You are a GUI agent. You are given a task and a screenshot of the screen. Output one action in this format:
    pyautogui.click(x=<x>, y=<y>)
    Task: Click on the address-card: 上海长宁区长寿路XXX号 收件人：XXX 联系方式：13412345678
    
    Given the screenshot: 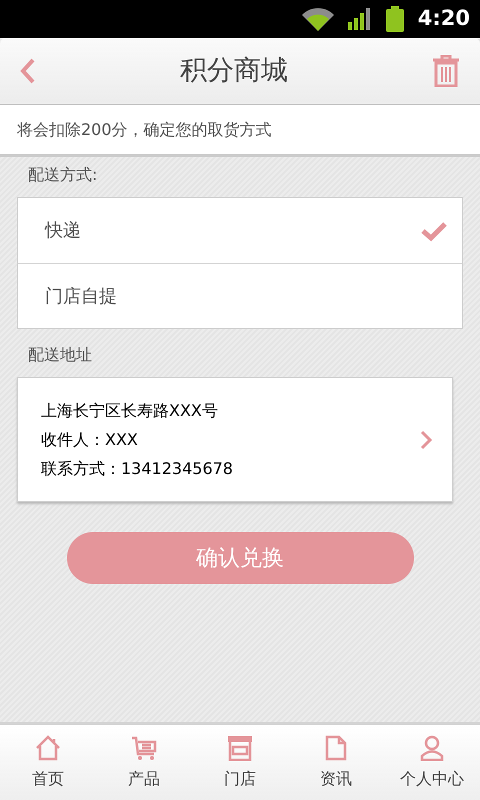 What is the action you would take?
    pyautogui.click(x=235, y=439)
    